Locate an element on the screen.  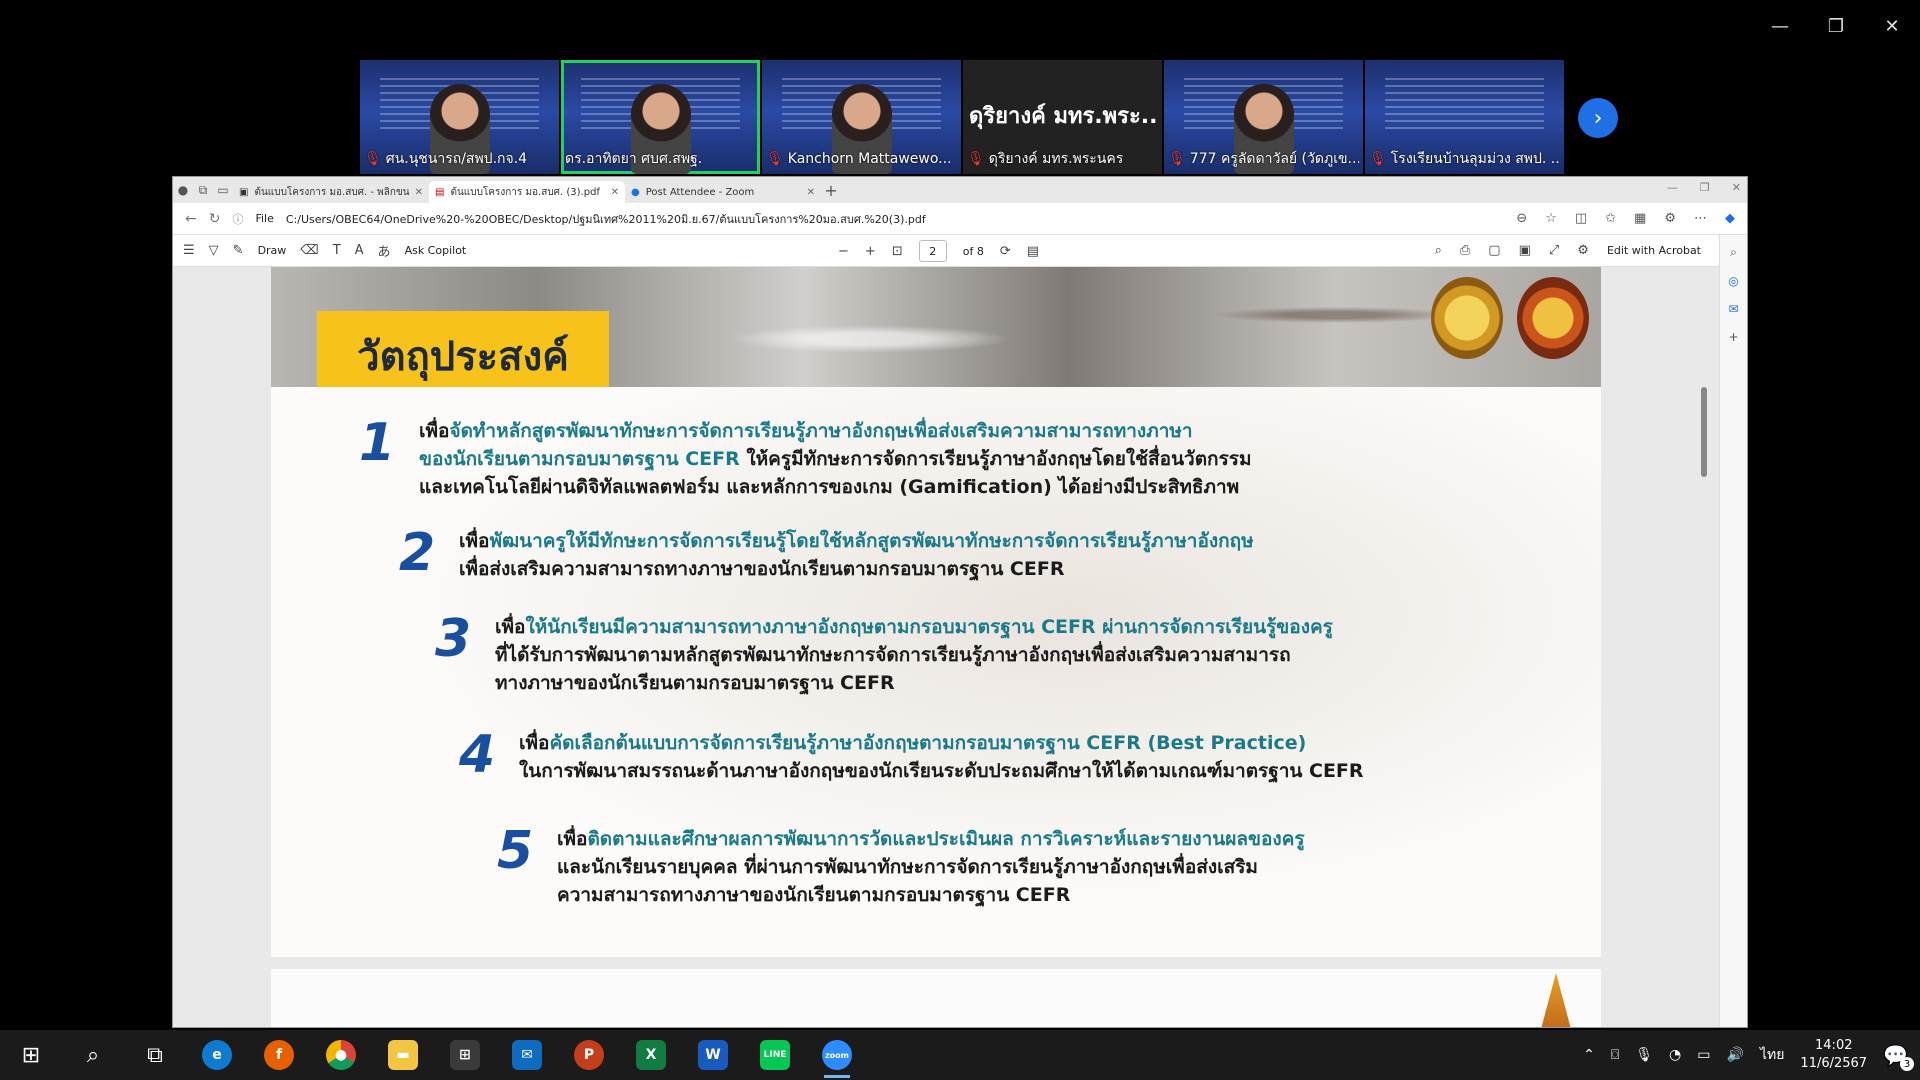
next-participants-button: › is located at coordinates (1598, 118).